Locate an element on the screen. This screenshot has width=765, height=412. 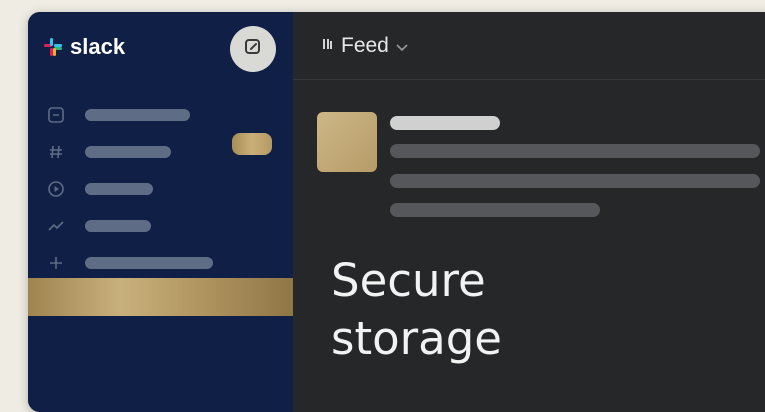
sidebar-item-media is located at coordinates (160, 188).